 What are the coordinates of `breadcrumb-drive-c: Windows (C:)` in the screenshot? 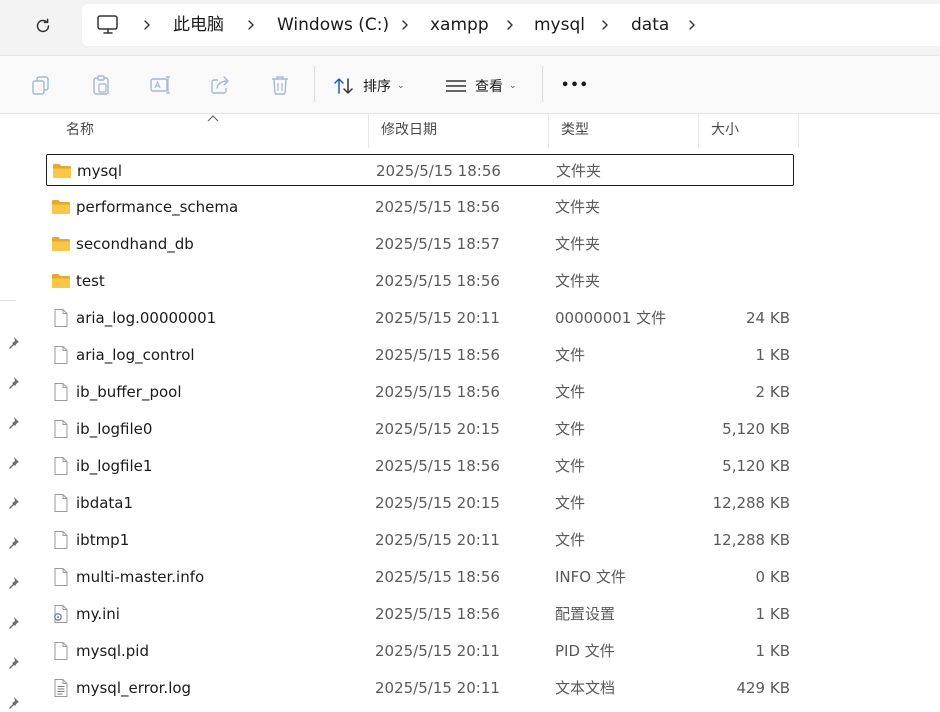 It's located at (333, 25).